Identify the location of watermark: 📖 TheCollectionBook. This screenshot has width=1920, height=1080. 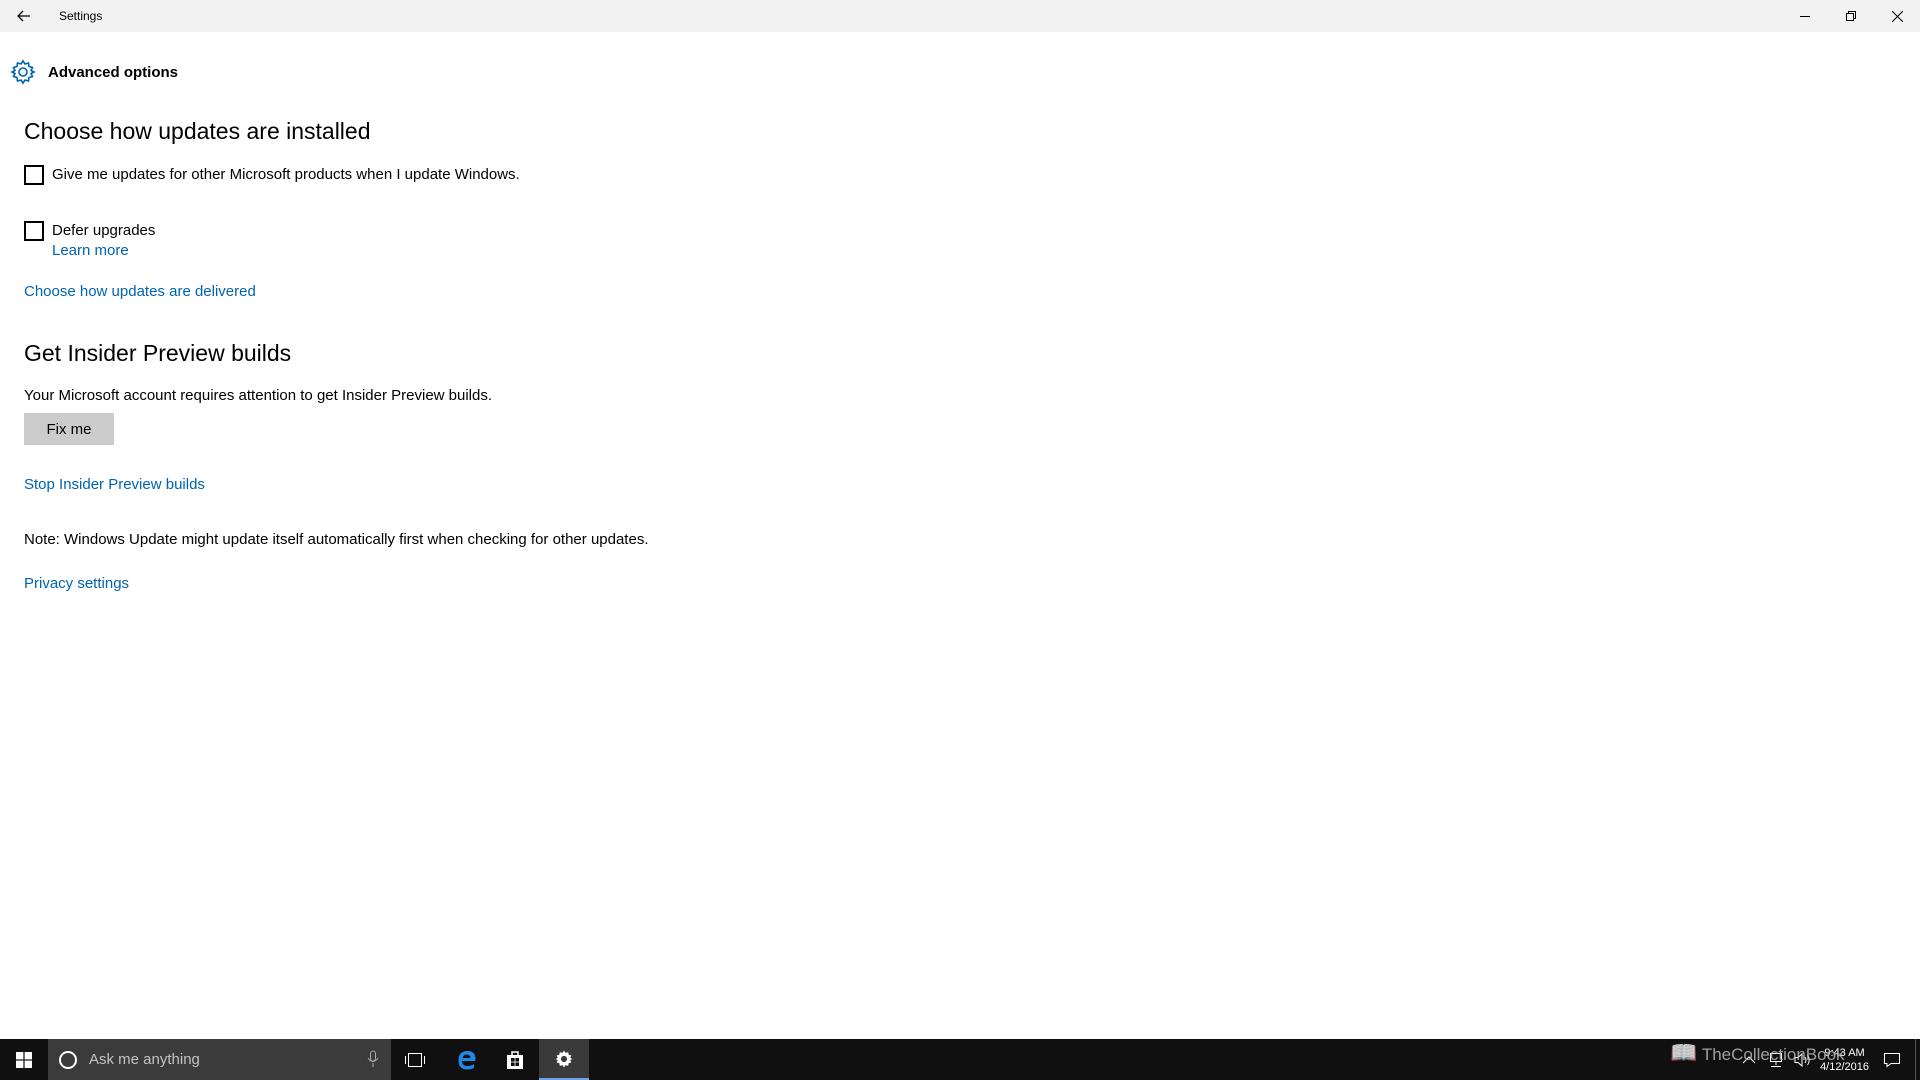
(1757, 1053).